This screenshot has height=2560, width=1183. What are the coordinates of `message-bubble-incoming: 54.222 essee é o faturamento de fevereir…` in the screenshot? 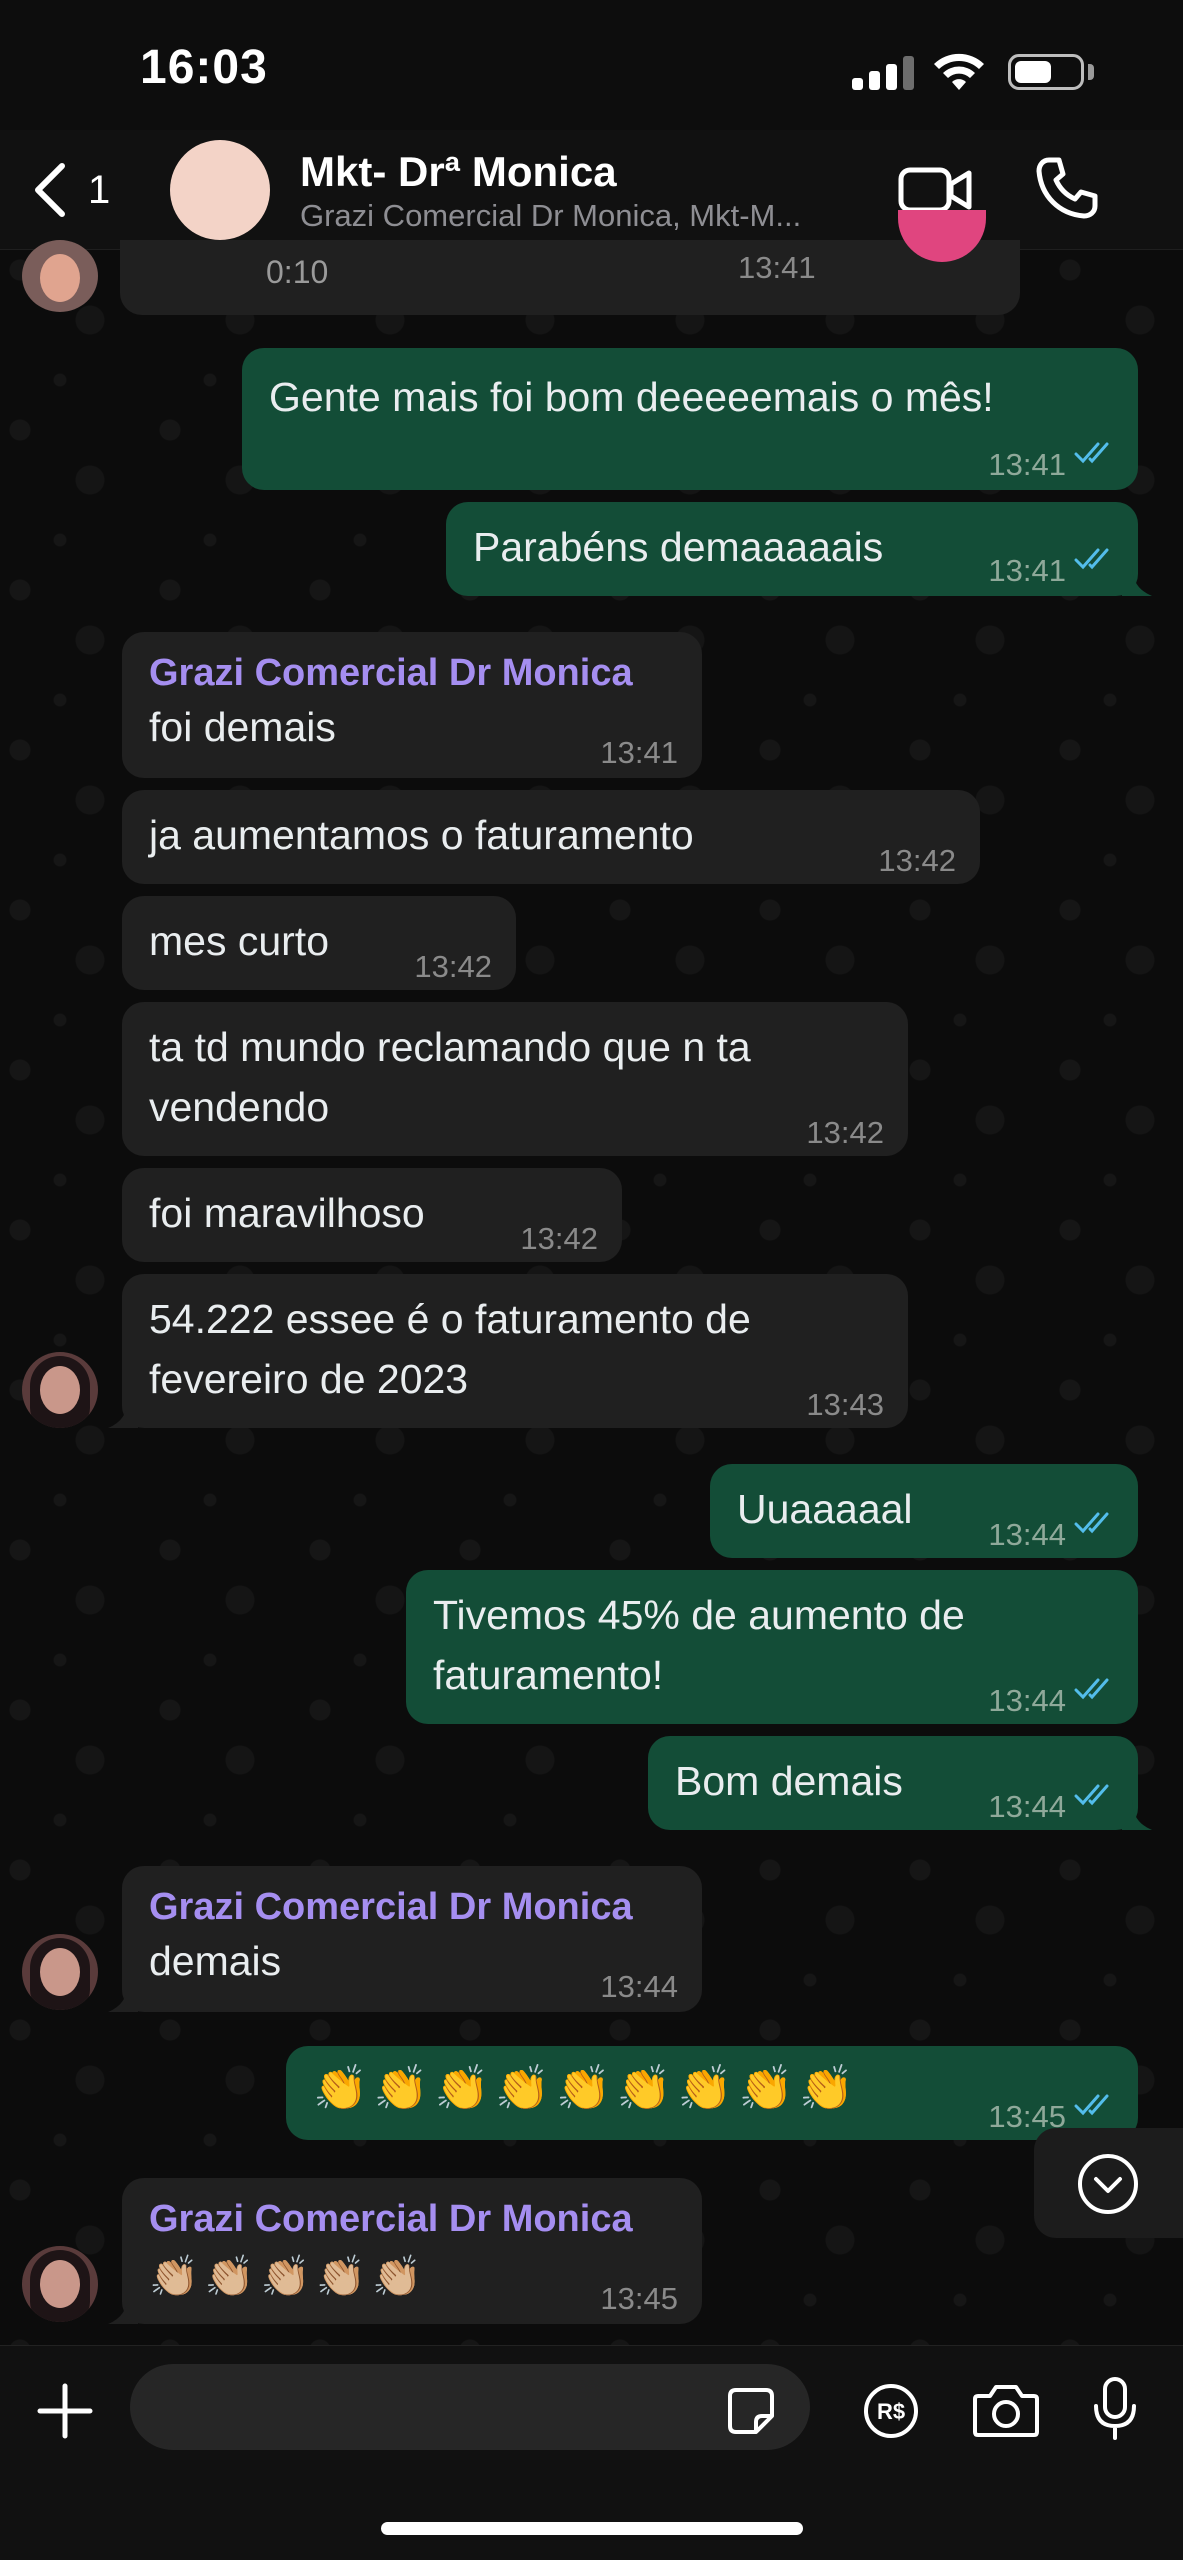 It's located at (508, 1351).